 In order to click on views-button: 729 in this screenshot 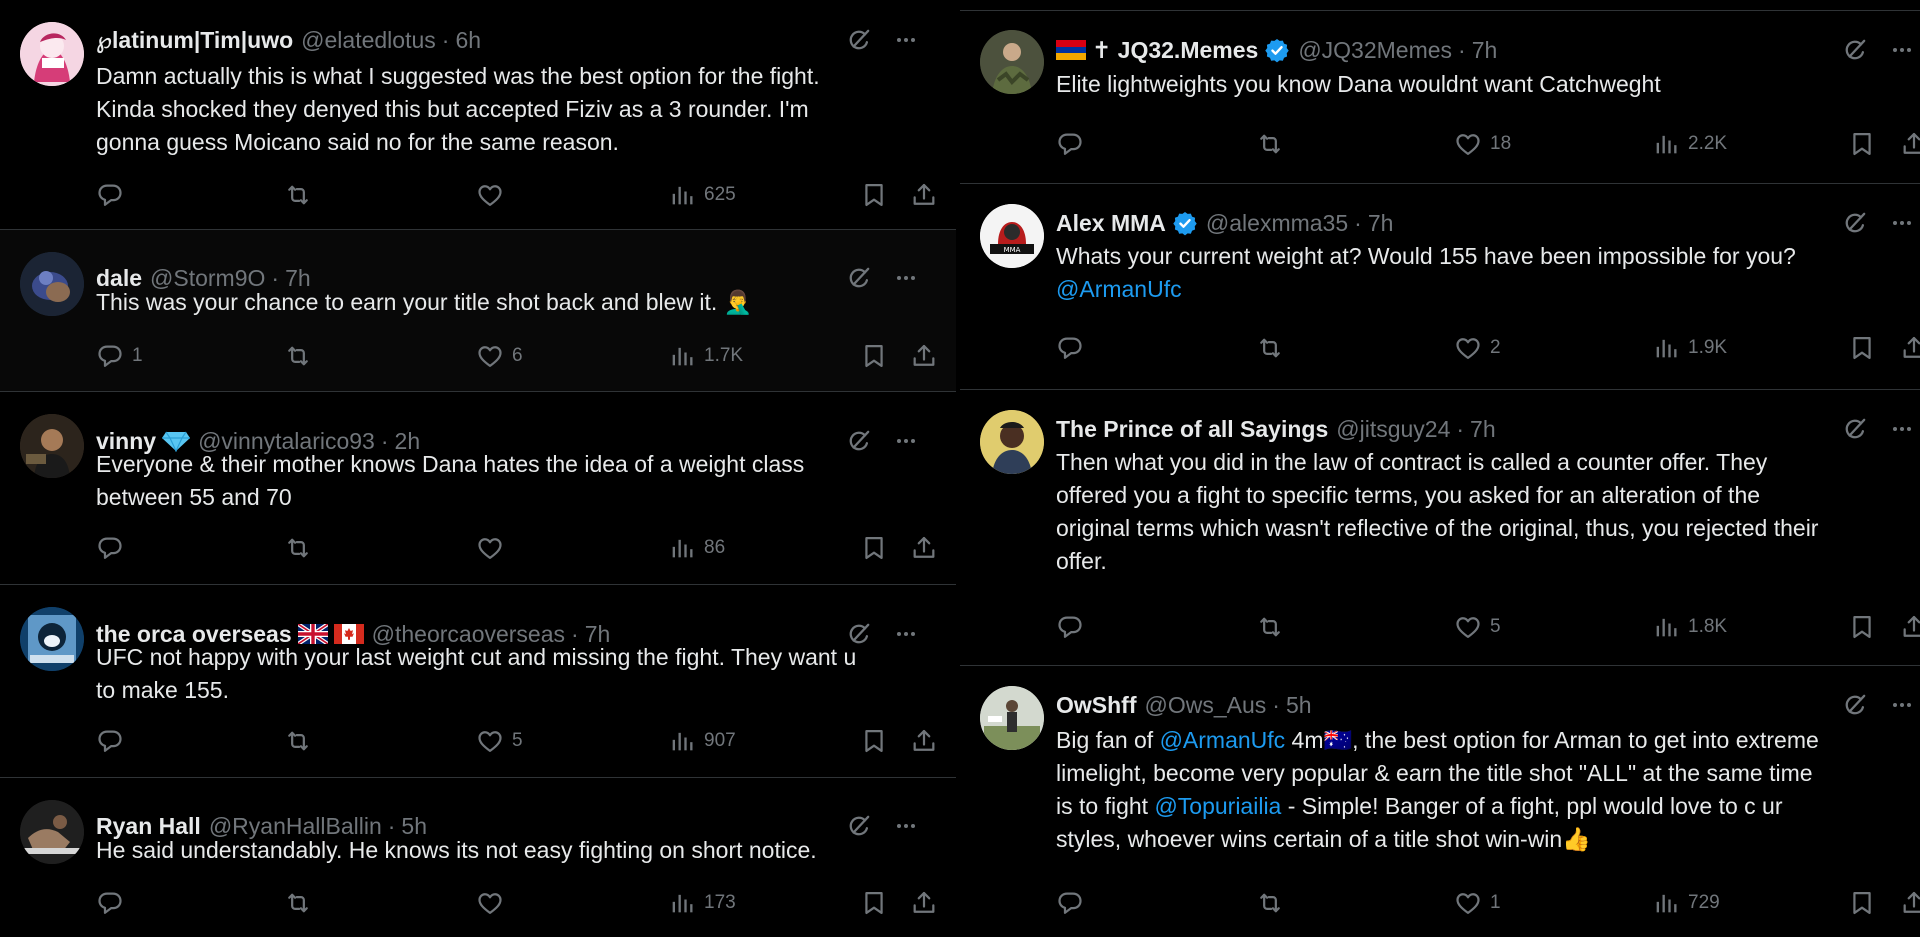, I will do `click(1686, 903)`.